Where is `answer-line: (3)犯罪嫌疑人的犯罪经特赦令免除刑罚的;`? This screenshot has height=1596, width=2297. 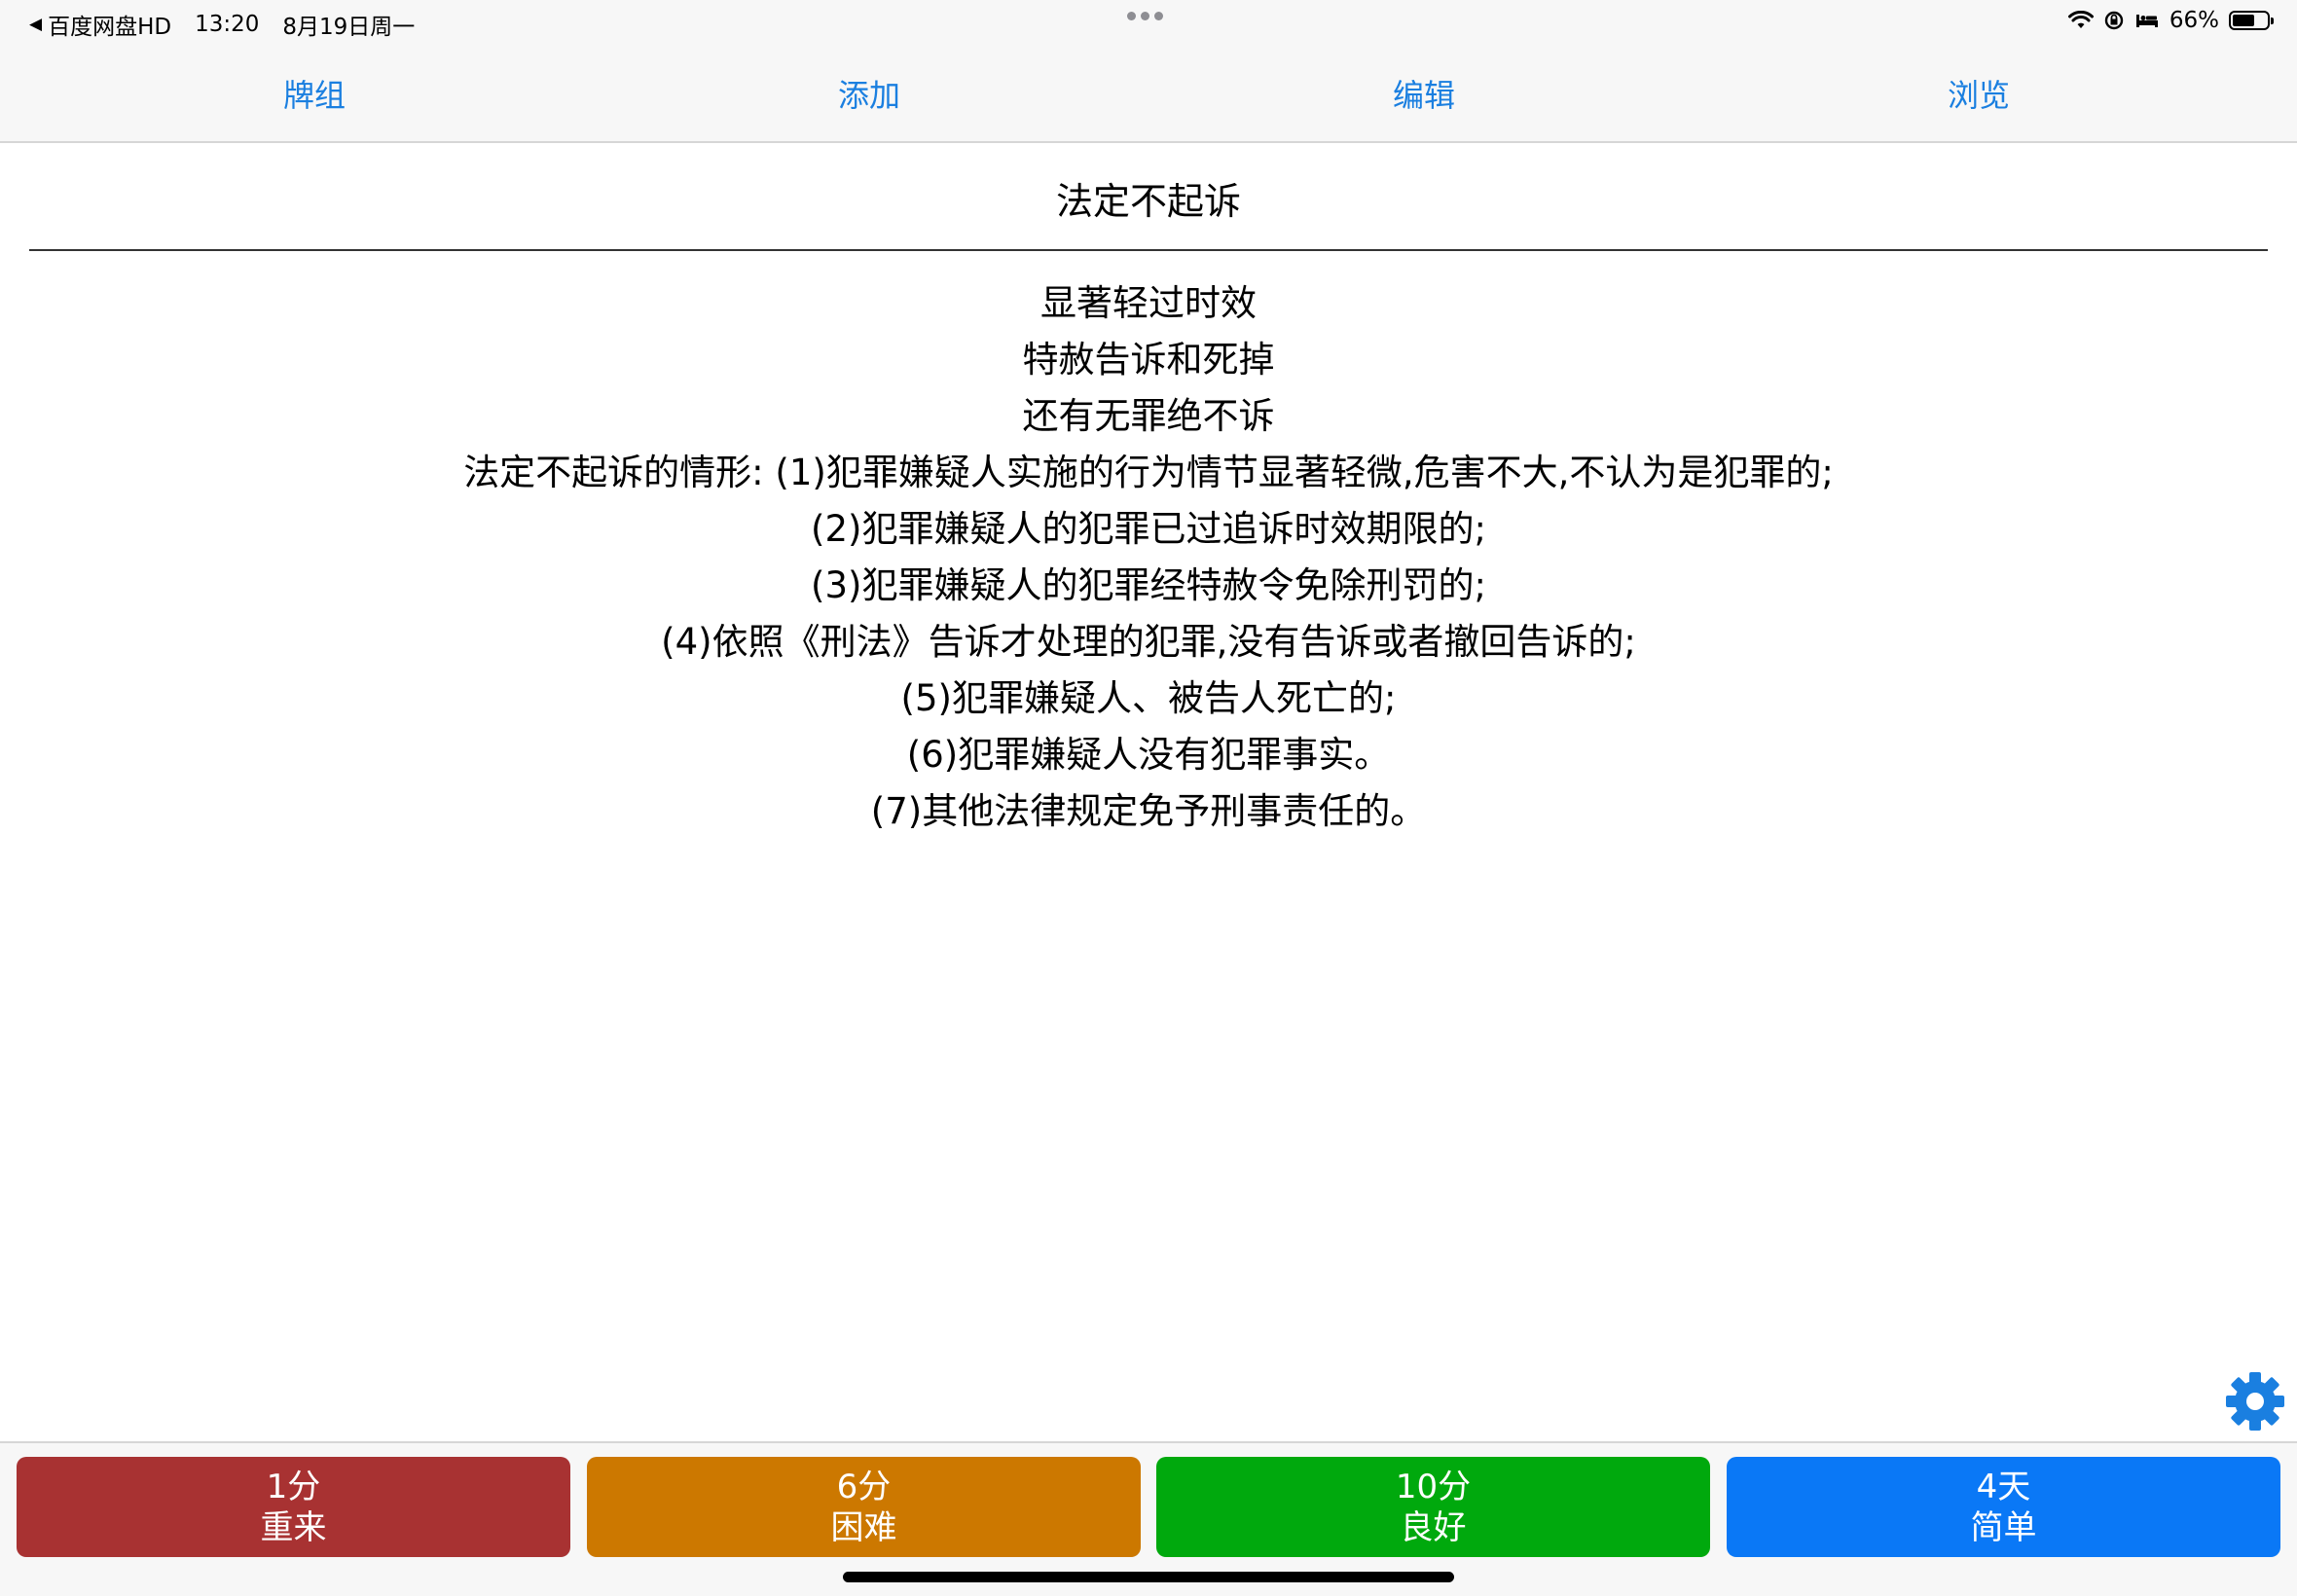 answer-line: (3)犯罪嫌疑人的犯罪经特赦令免除刑罚的; is located at coordinates (1148, 585).